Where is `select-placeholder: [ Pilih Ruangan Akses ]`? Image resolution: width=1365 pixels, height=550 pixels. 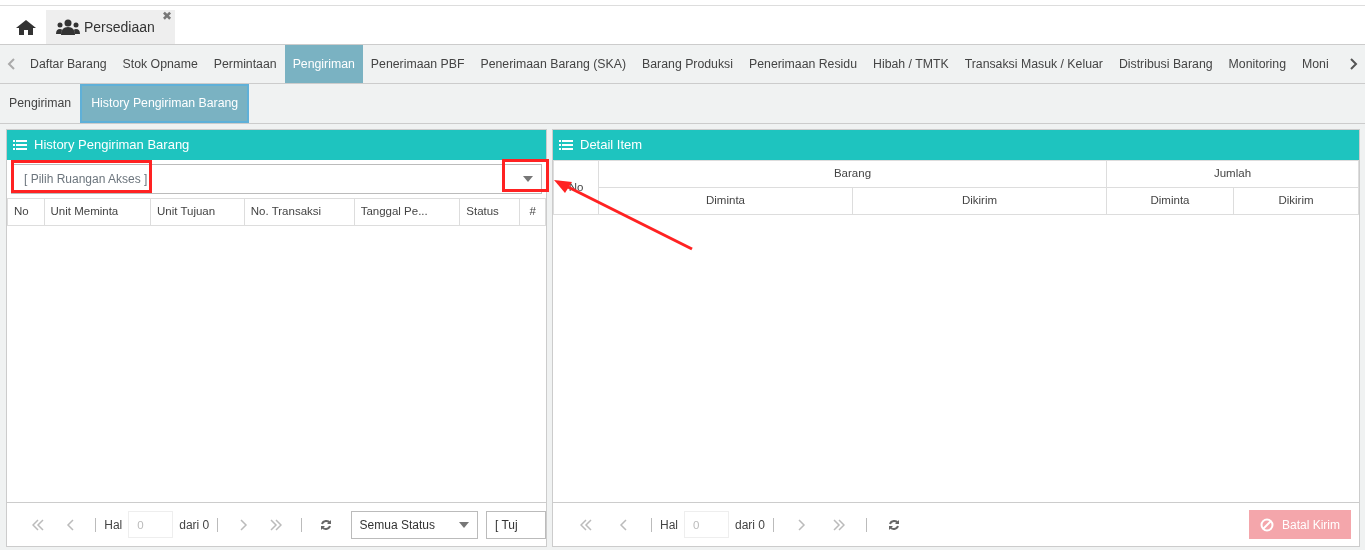
select-placeholder: [ Pilih Ruangan Akses ] is located at coordinates (86, 179).